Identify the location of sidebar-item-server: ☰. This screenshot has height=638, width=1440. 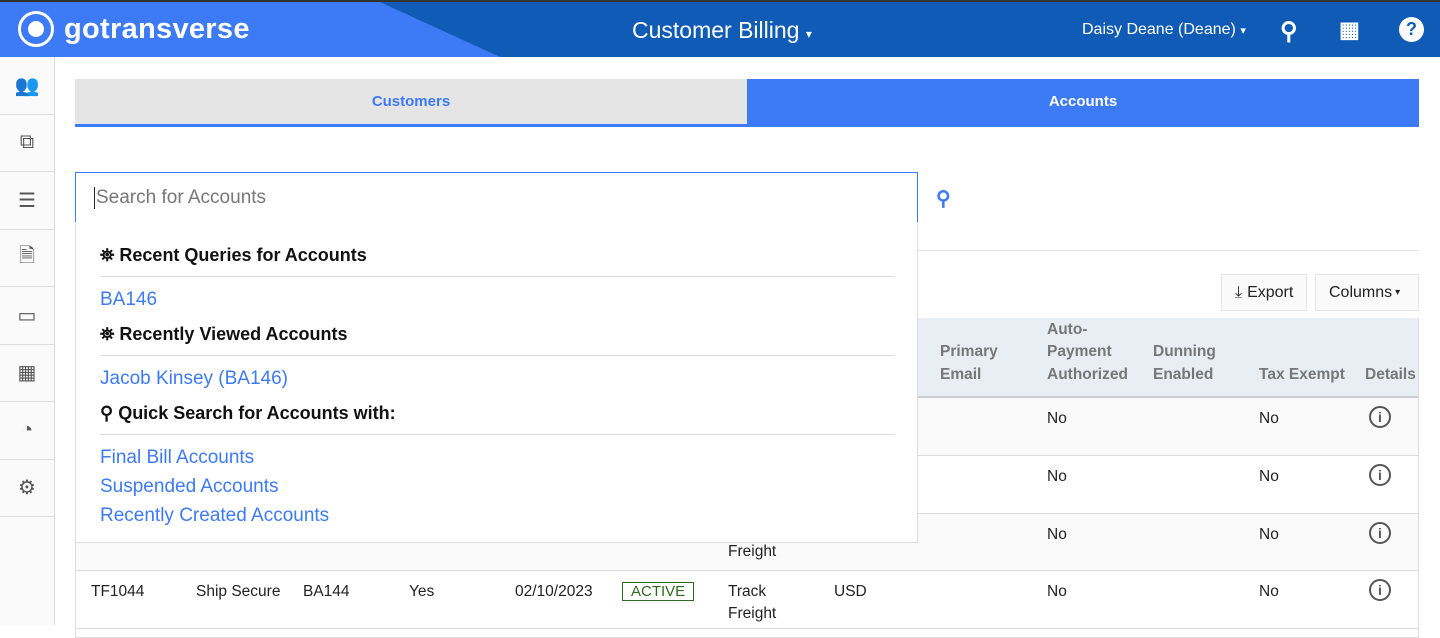
(27, 201).